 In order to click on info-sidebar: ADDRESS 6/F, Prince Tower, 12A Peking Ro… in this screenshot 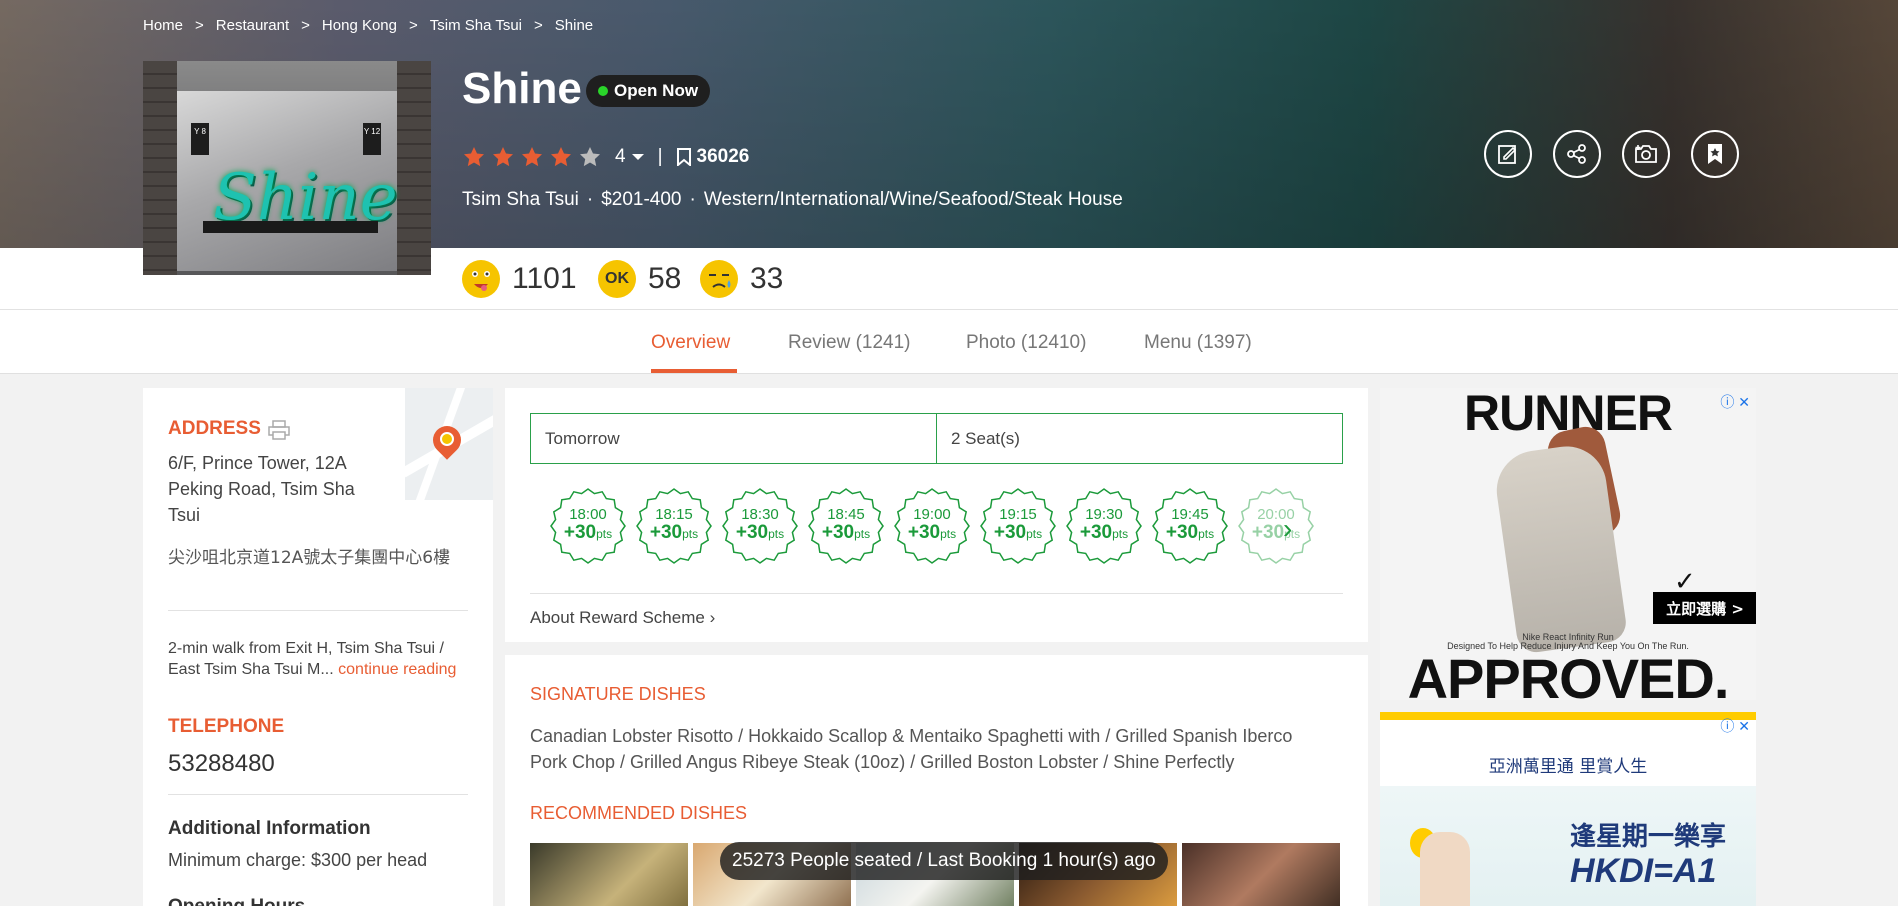, I will do `click(318, 647)`.